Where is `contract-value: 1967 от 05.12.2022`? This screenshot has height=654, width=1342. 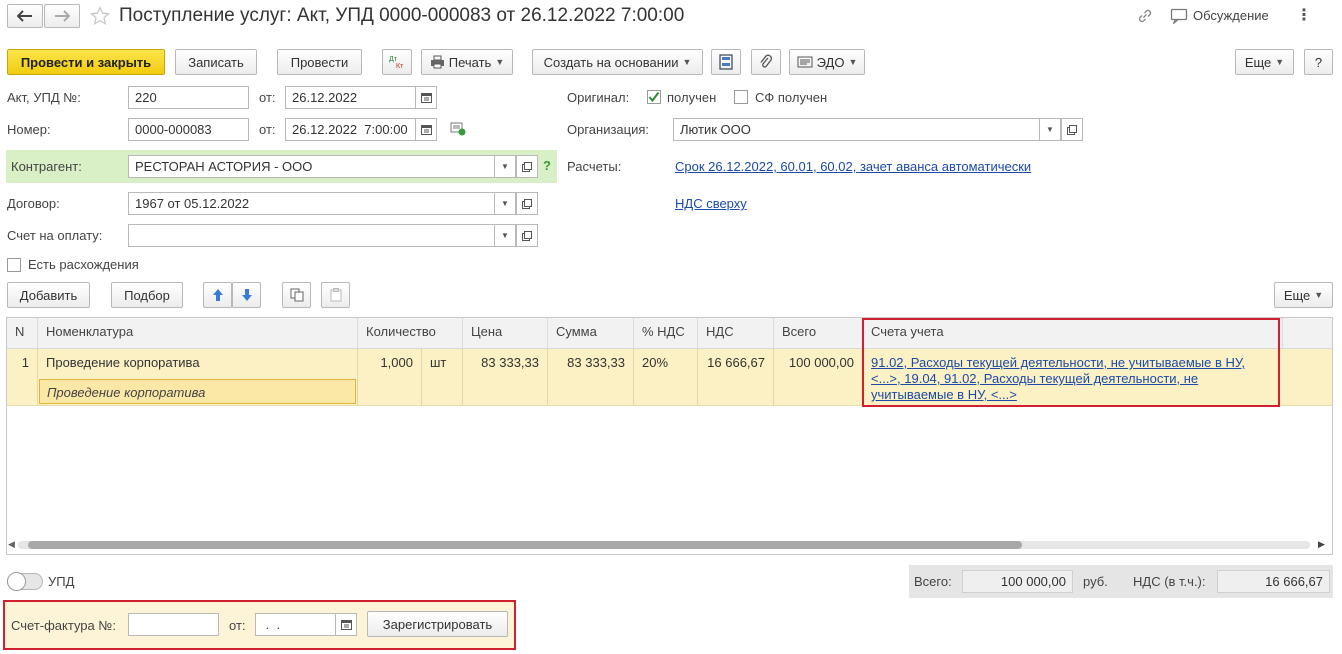
contract-value: 1967 от 05.12.2022 is located at coordinates (192, 203).